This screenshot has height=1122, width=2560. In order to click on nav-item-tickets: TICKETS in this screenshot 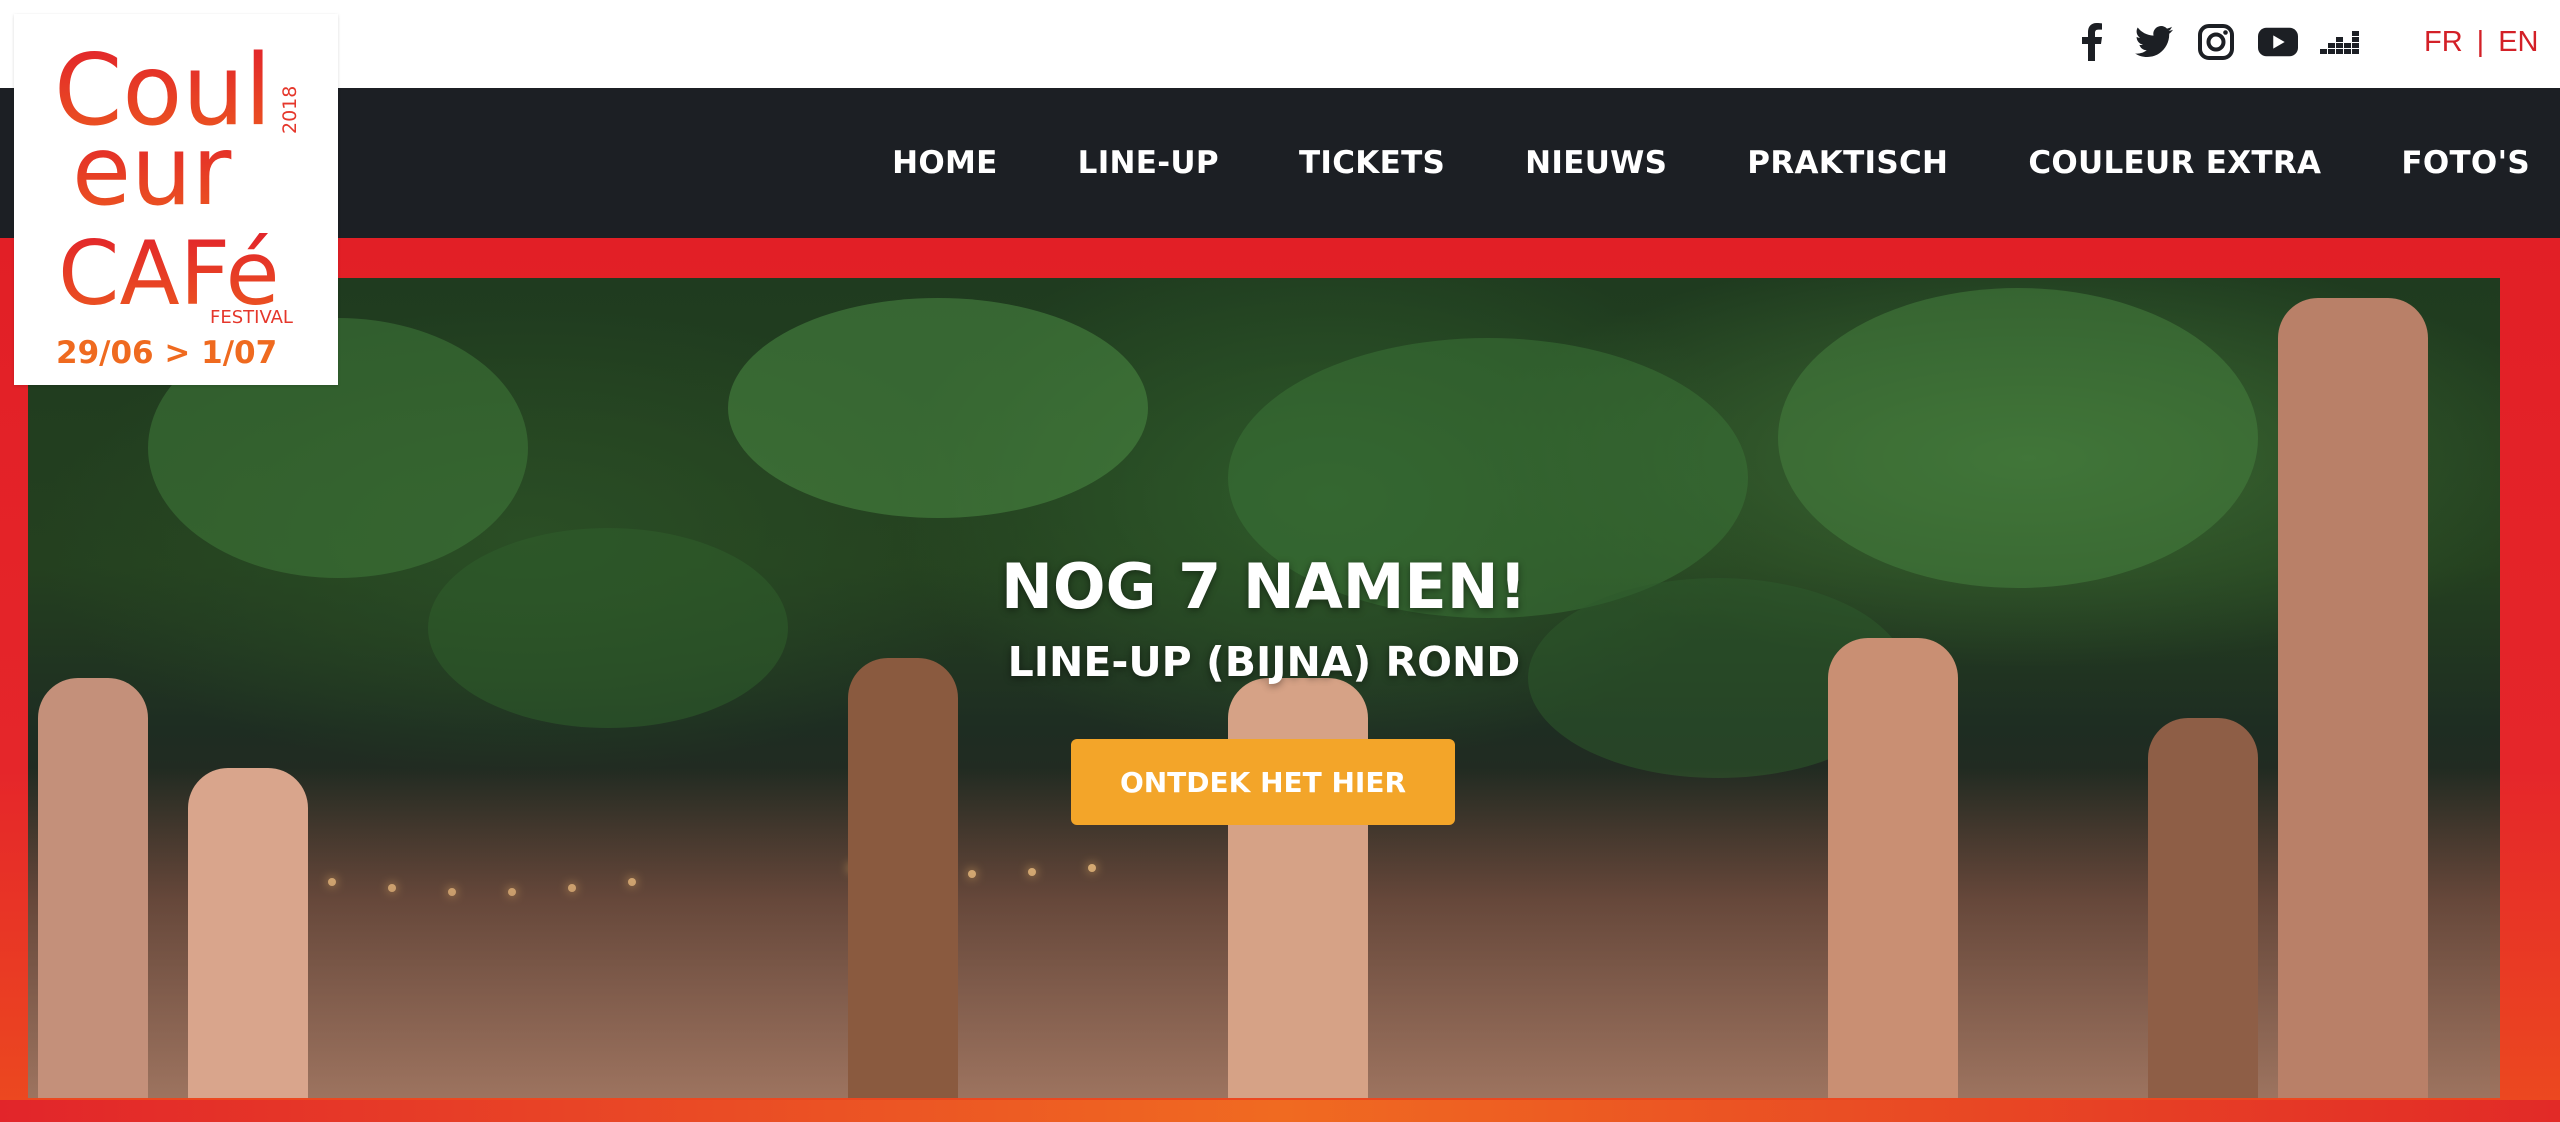, I will do `click(1372, 163)`.